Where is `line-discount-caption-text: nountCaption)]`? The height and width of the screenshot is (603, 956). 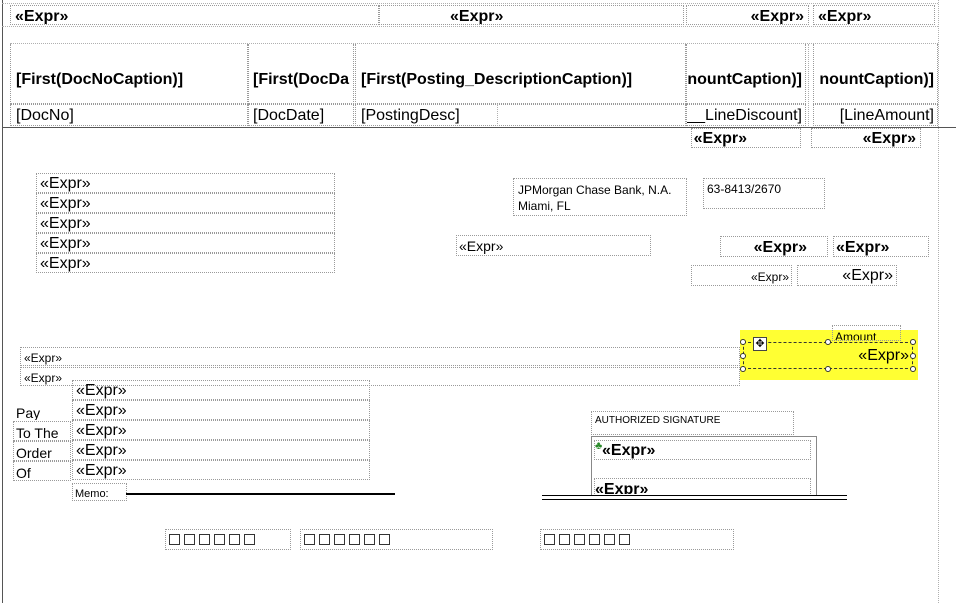
line-discount-caption-text: nountCaption)] is located at coordinates (744, 79).